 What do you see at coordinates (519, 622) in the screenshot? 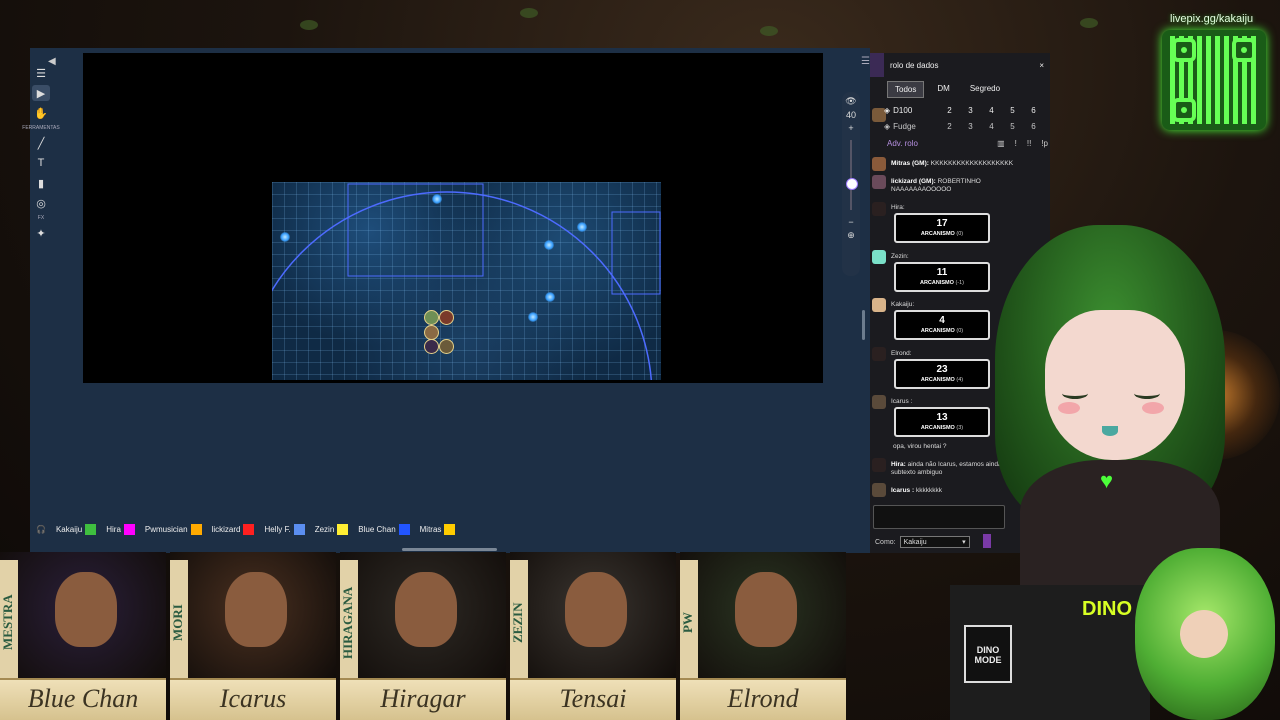
I see `character-player-tag: ZEZIN` at bounding box center [519, 622].